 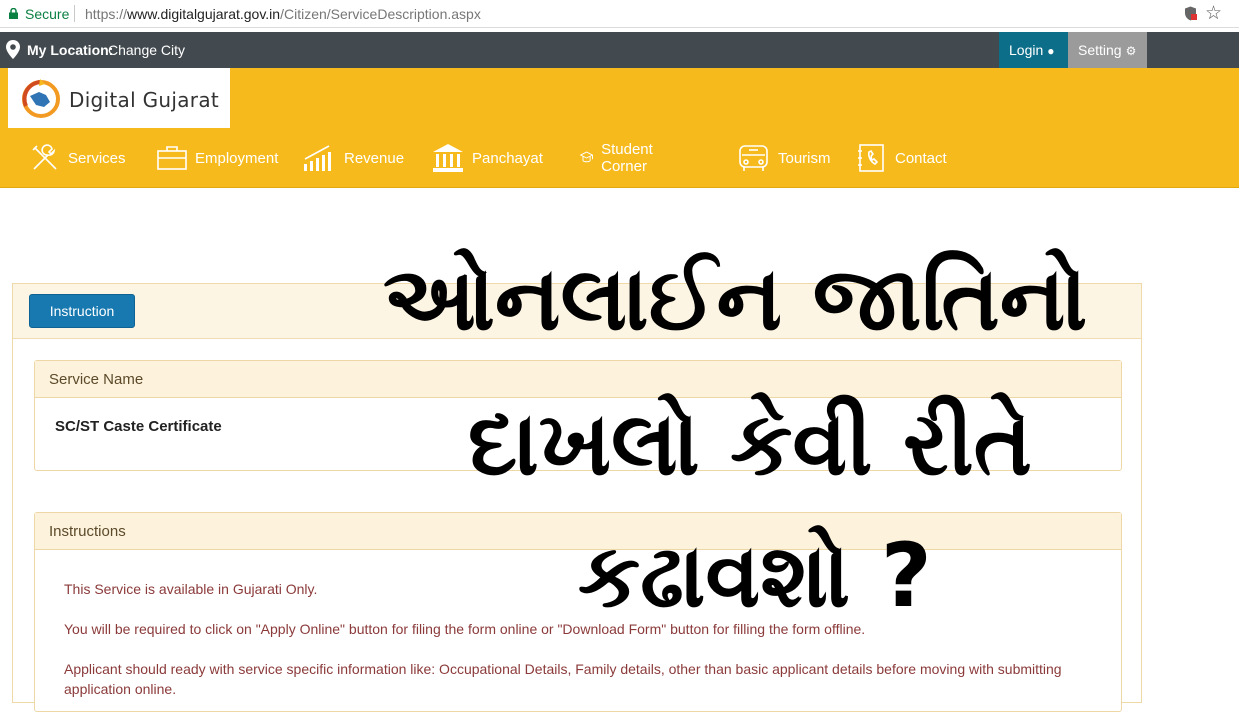 I want to click on overlay-title-line-1: ઓનલાઈન જાતિનો, so click(x=735, y=298).